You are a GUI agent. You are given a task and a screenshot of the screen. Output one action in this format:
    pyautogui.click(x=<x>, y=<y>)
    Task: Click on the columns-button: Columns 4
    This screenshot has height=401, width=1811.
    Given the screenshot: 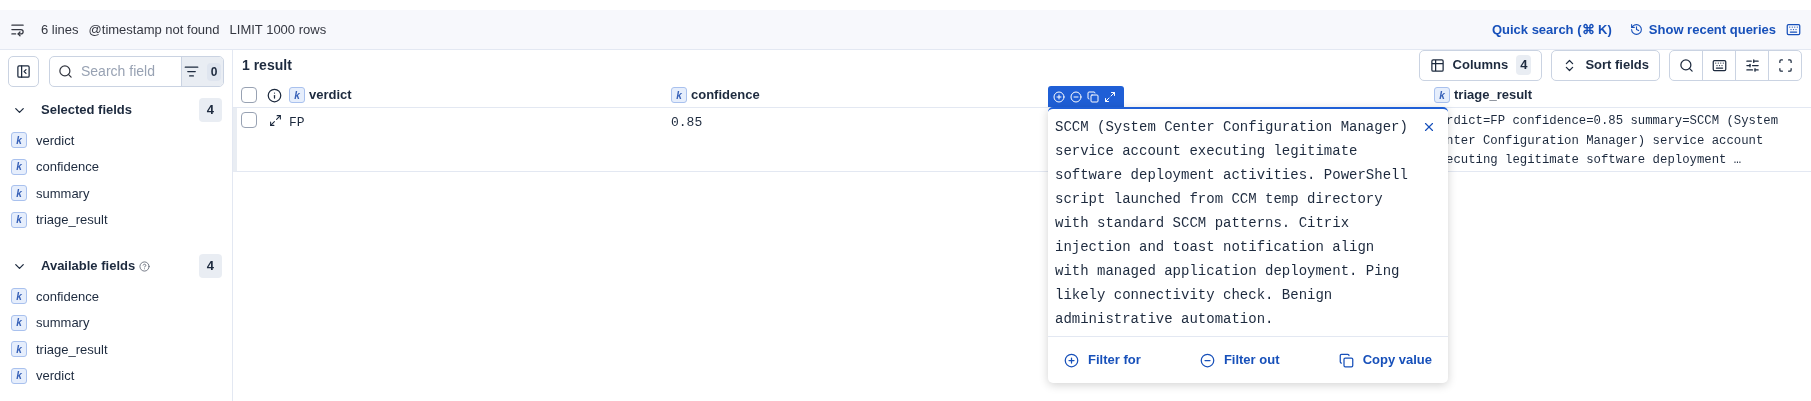 What is the action you would take?
    pyautogui.click(x=1480, y=65)
    